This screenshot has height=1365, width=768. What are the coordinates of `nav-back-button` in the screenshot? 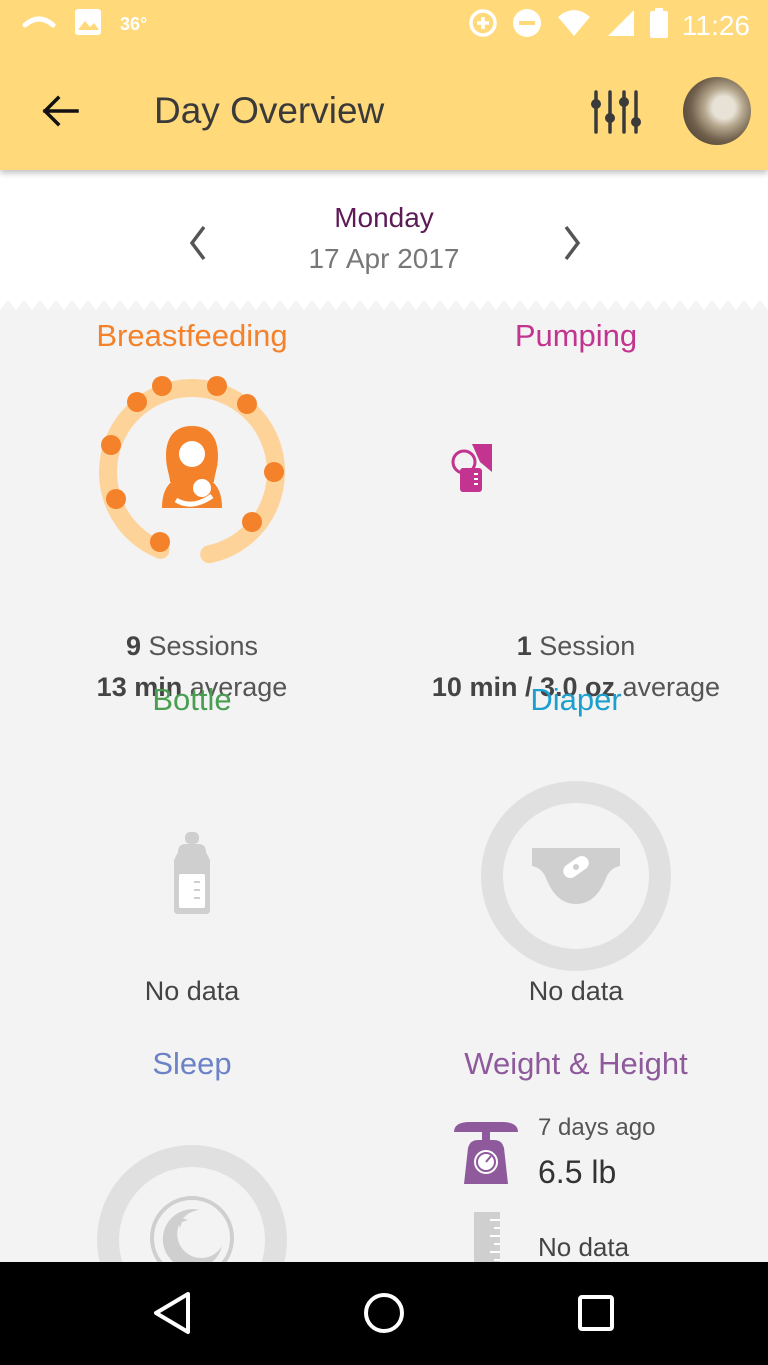 It's located at (172, 1315).